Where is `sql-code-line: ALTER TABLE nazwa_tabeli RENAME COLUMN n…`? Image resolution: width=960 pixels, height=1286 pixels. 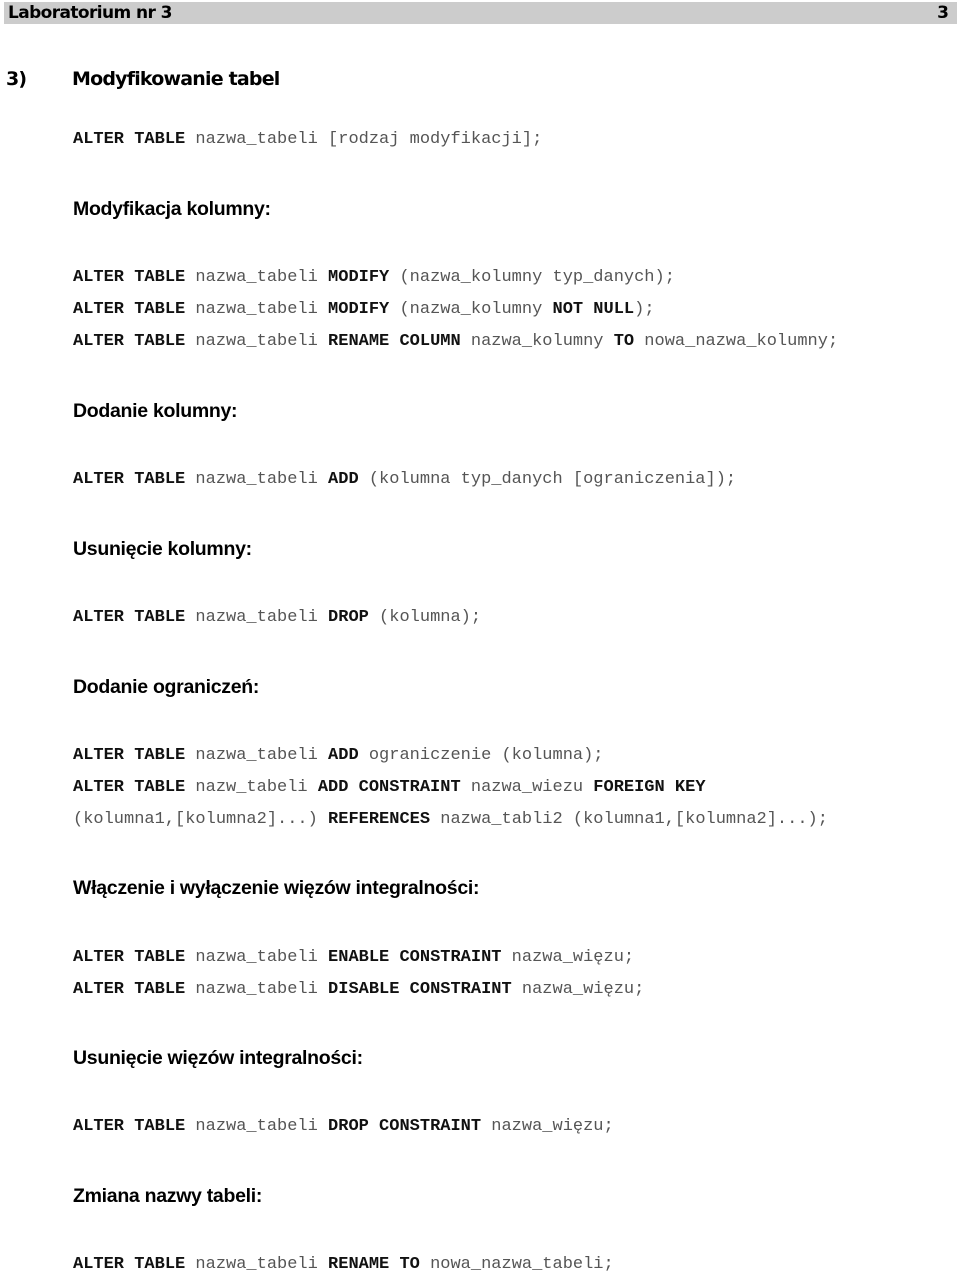 sql-code-line: ALTER TABLE nazwa_tabeli RENAME COLUMN n… is located at coordinates (455, 341).